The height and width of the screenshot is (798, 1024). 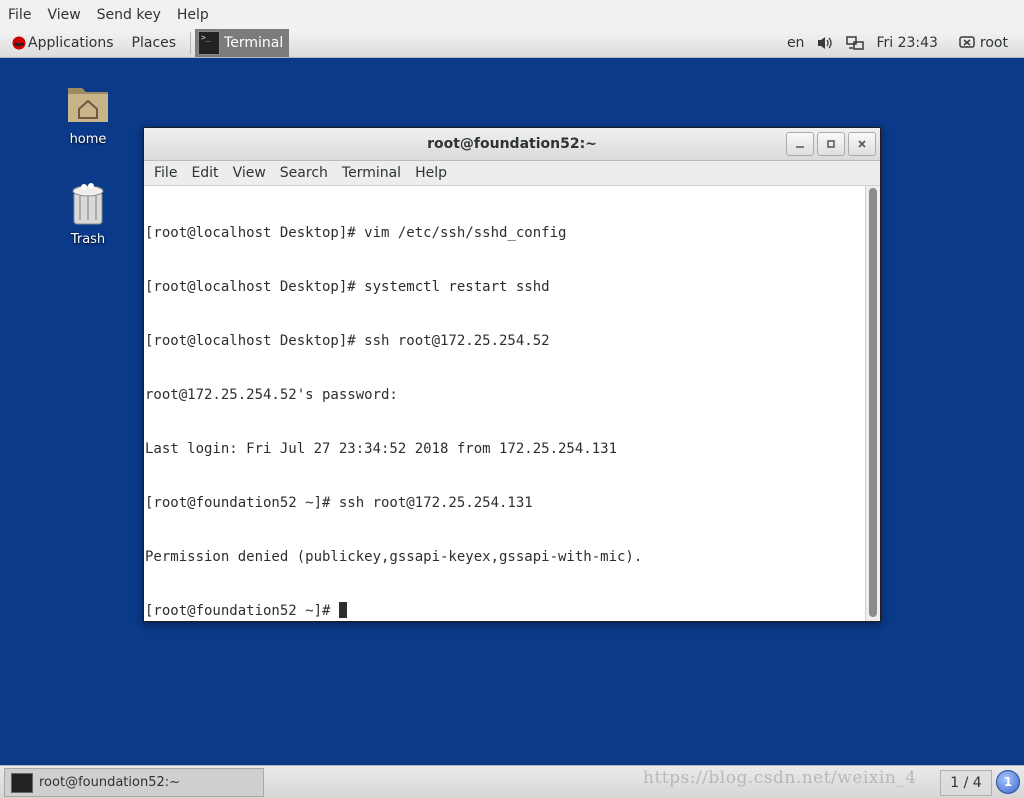 I want to click on user-icon, so click(x=967, y=42).